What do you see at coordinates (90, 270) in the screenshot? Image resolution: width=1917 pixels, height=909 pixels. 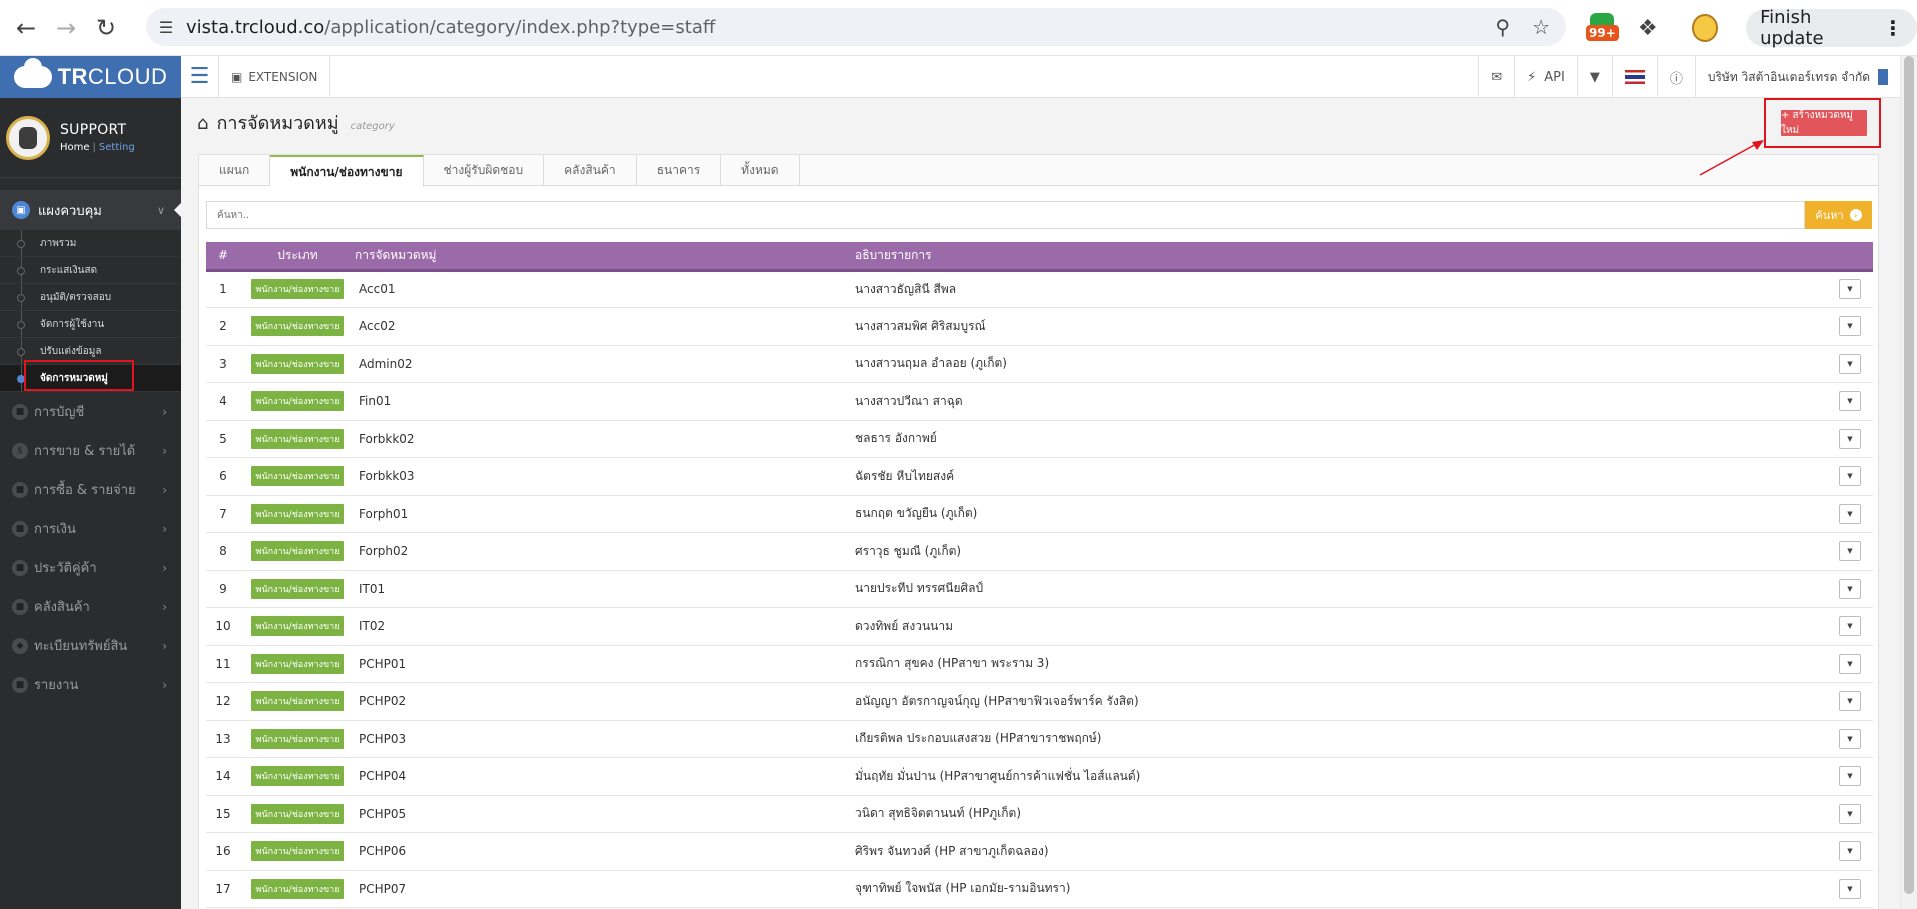 I see `sidebar-item-cashflow: กระแสเงินสด` at bounding box center [90, 270].